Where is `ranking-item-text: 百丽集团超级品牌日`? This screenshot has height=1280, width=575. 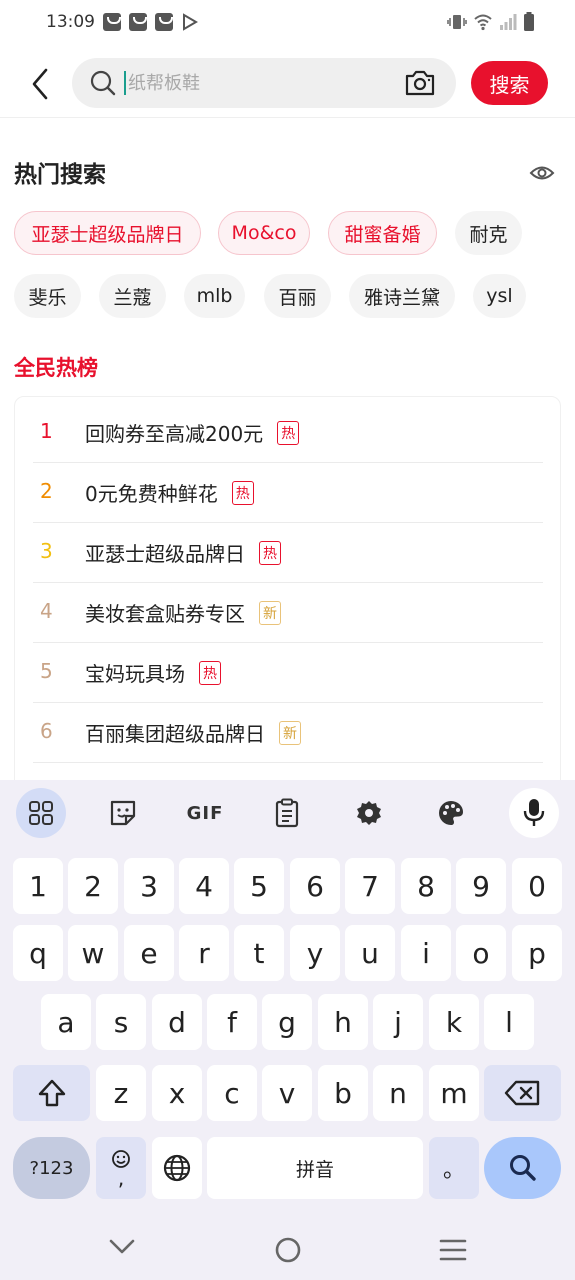
ranking-item-text: 百丽集团超级品牌日 is located at coordinates (175, 734).